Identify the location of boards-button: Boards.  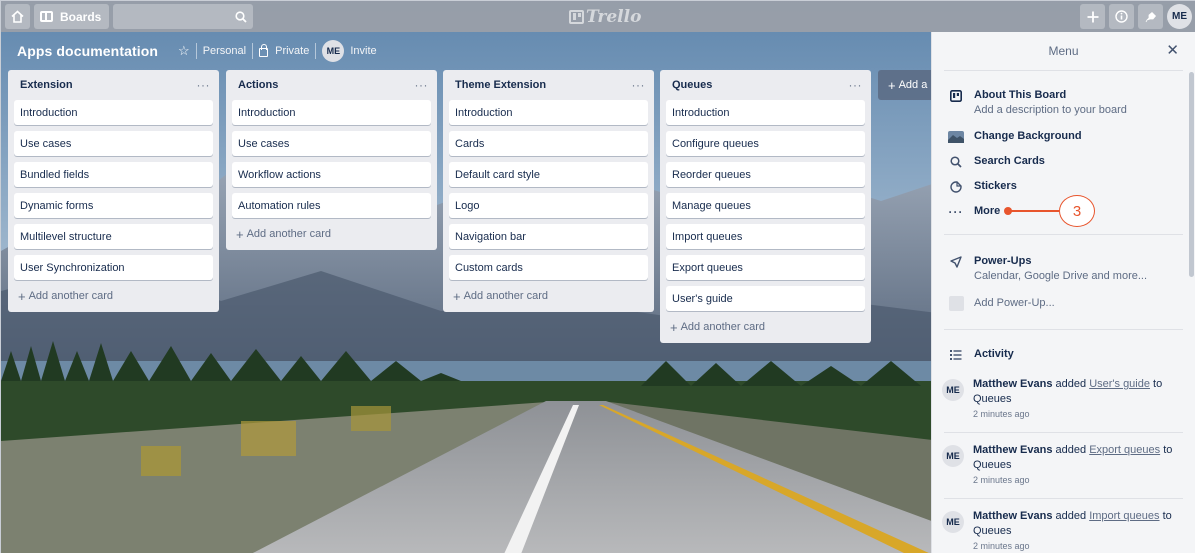
(72, 16).